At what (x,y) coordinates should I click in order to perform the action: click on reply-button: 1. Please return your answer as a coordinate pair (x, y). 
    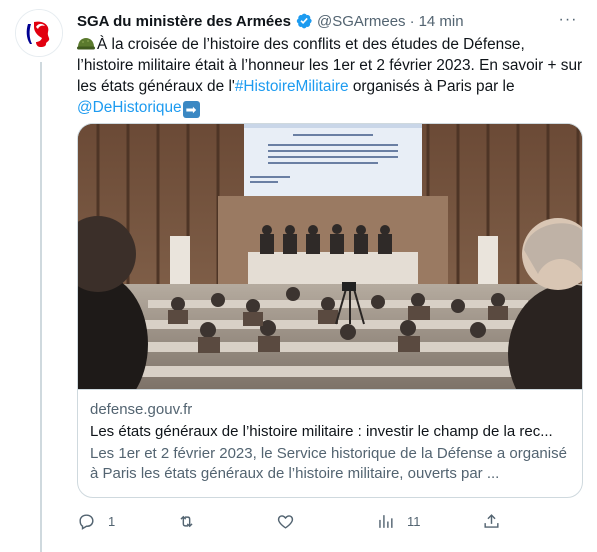
    Looking at the image, I should click on (96, 521).